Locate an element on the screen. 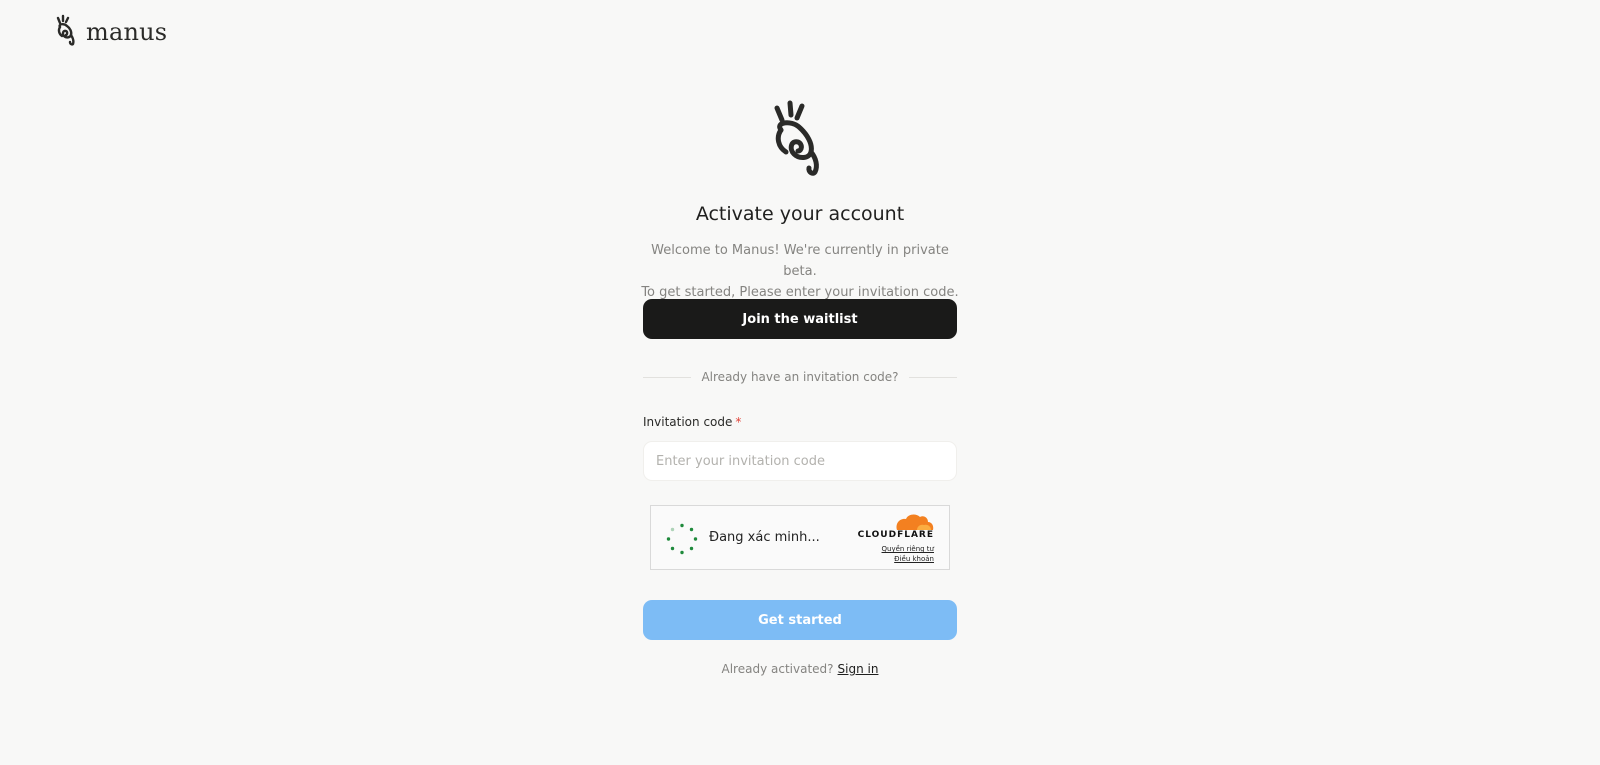 This screenshot has width=1600, height=765. divider-line-left is located at coordinates (667, 377).